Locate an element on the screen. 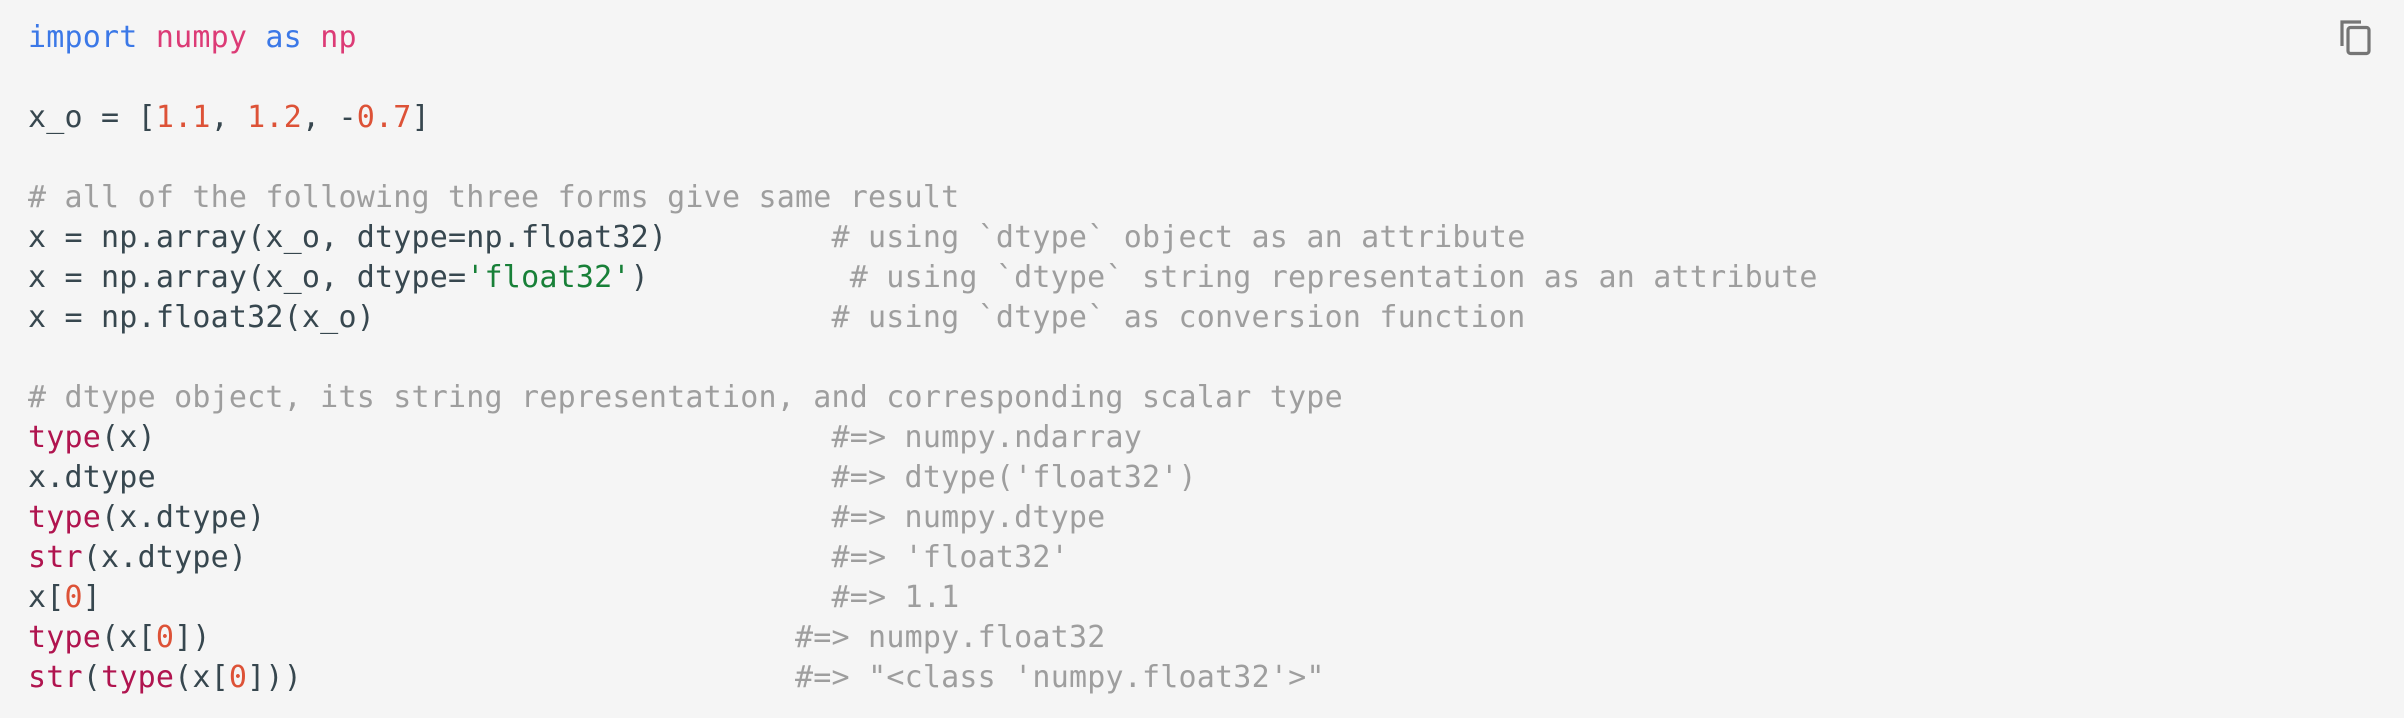 The image size is (2404, 718). module-name: numpy is located at coordinates (201, 37).